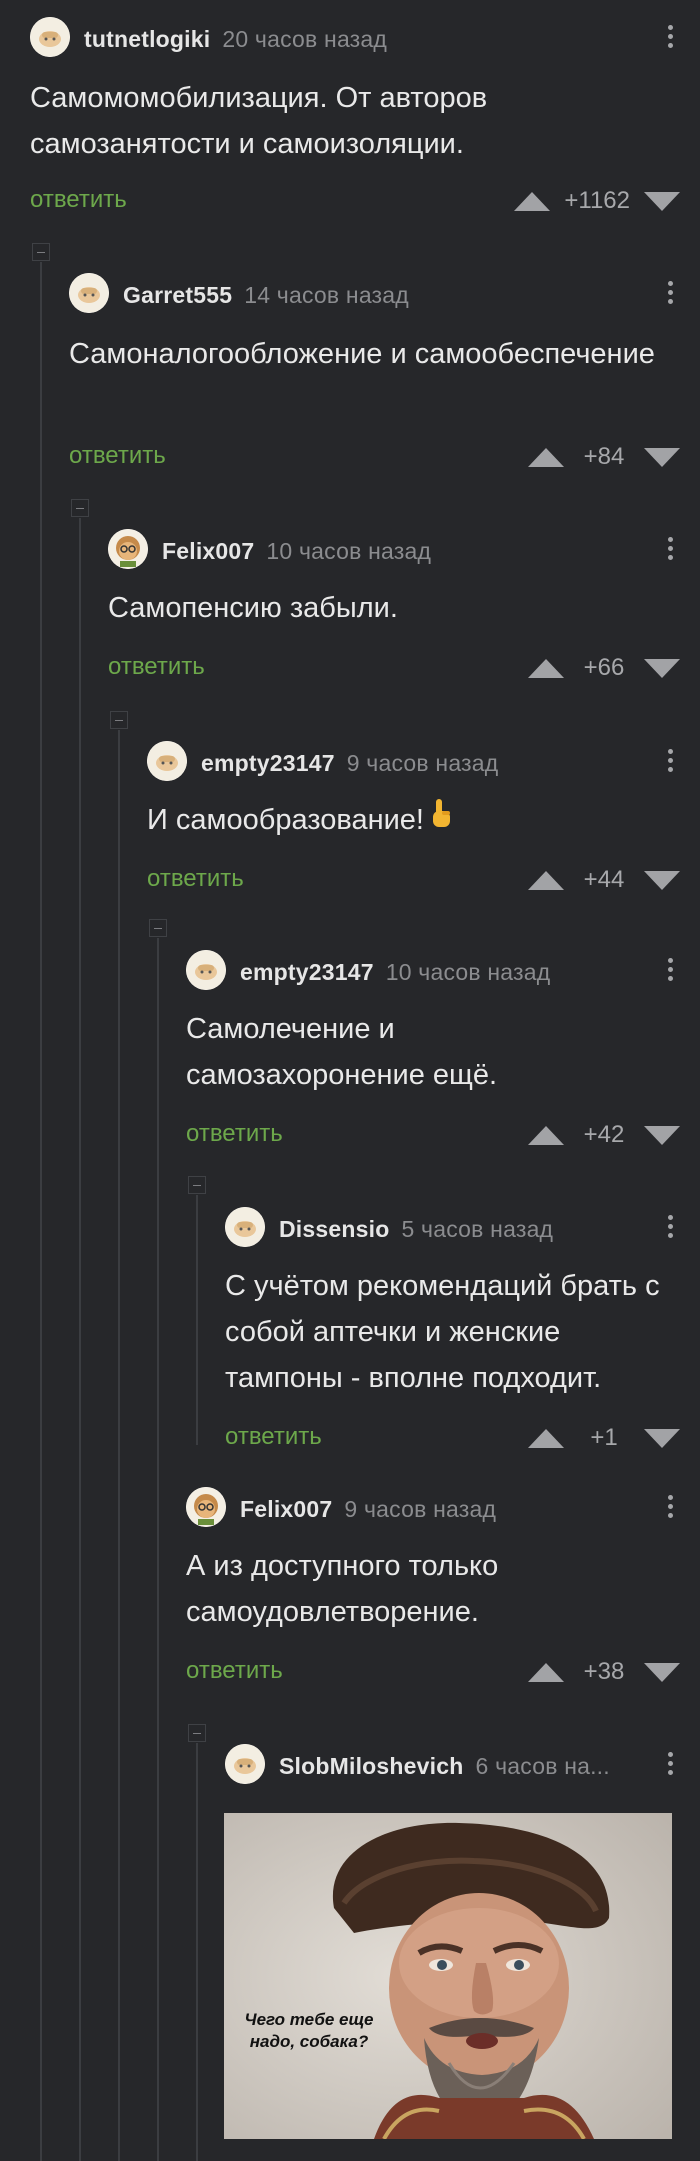  I want to click on username: empty23147 9 часов назад, so click(349, 763).